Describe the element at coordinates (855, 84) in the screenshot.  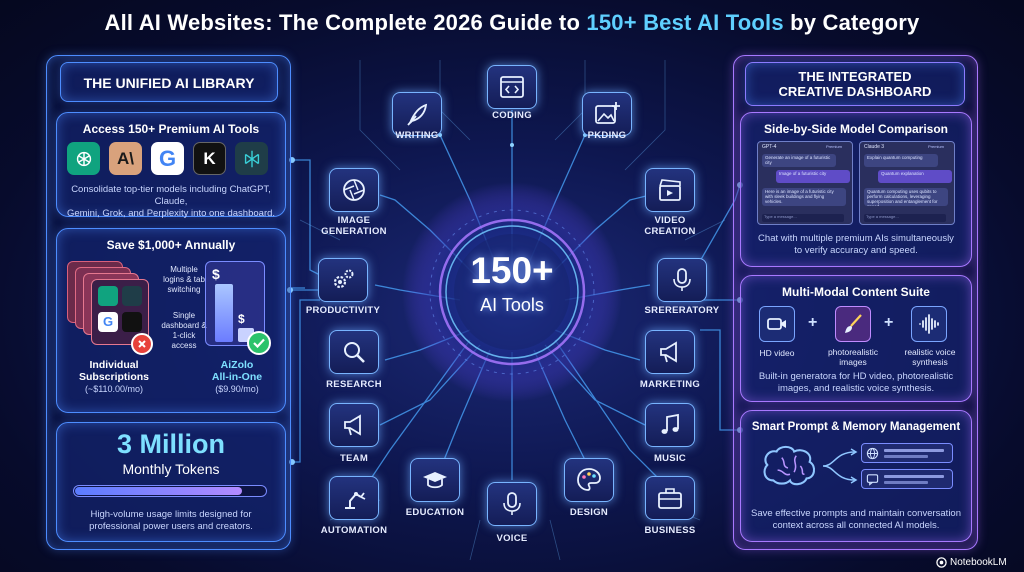
I see `dashboard-header: THE INTEGRATED CREATIVE DASHBOARD` at that location.